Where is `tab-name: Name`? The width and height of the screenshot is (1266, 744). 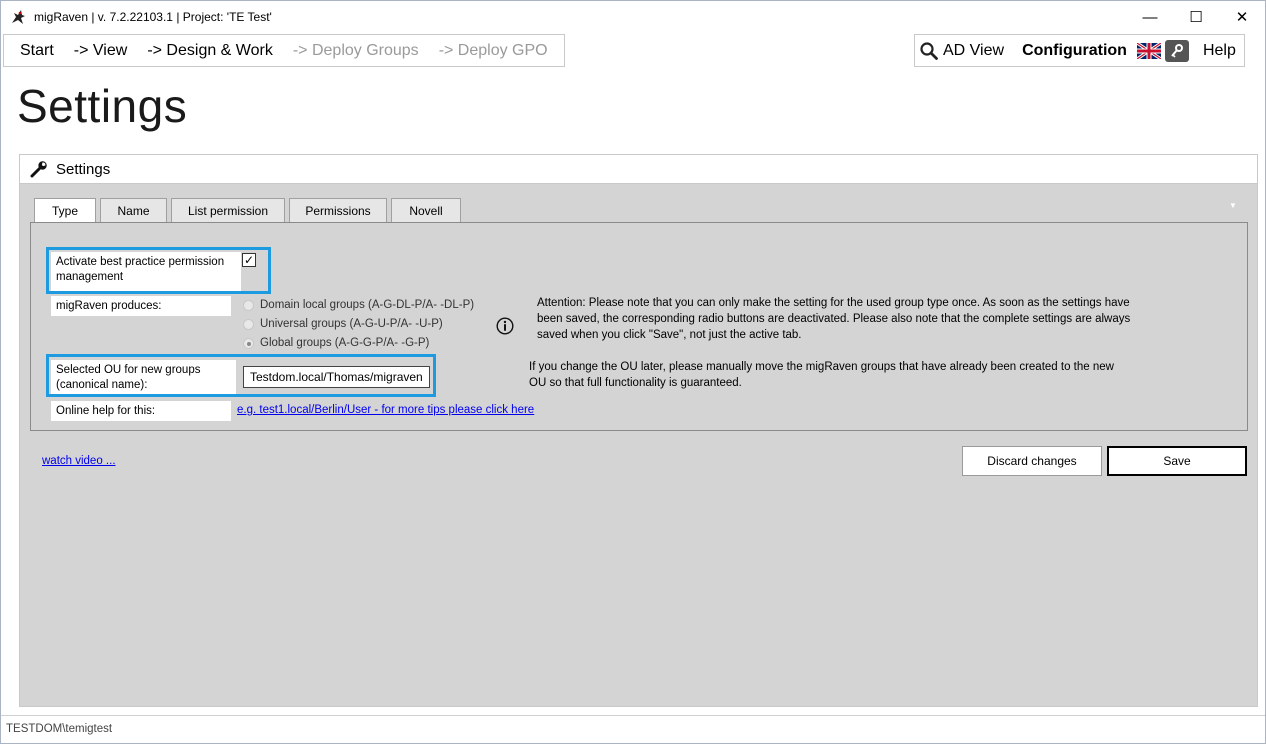 tab-name: Name is located at coordinates (133, 210).